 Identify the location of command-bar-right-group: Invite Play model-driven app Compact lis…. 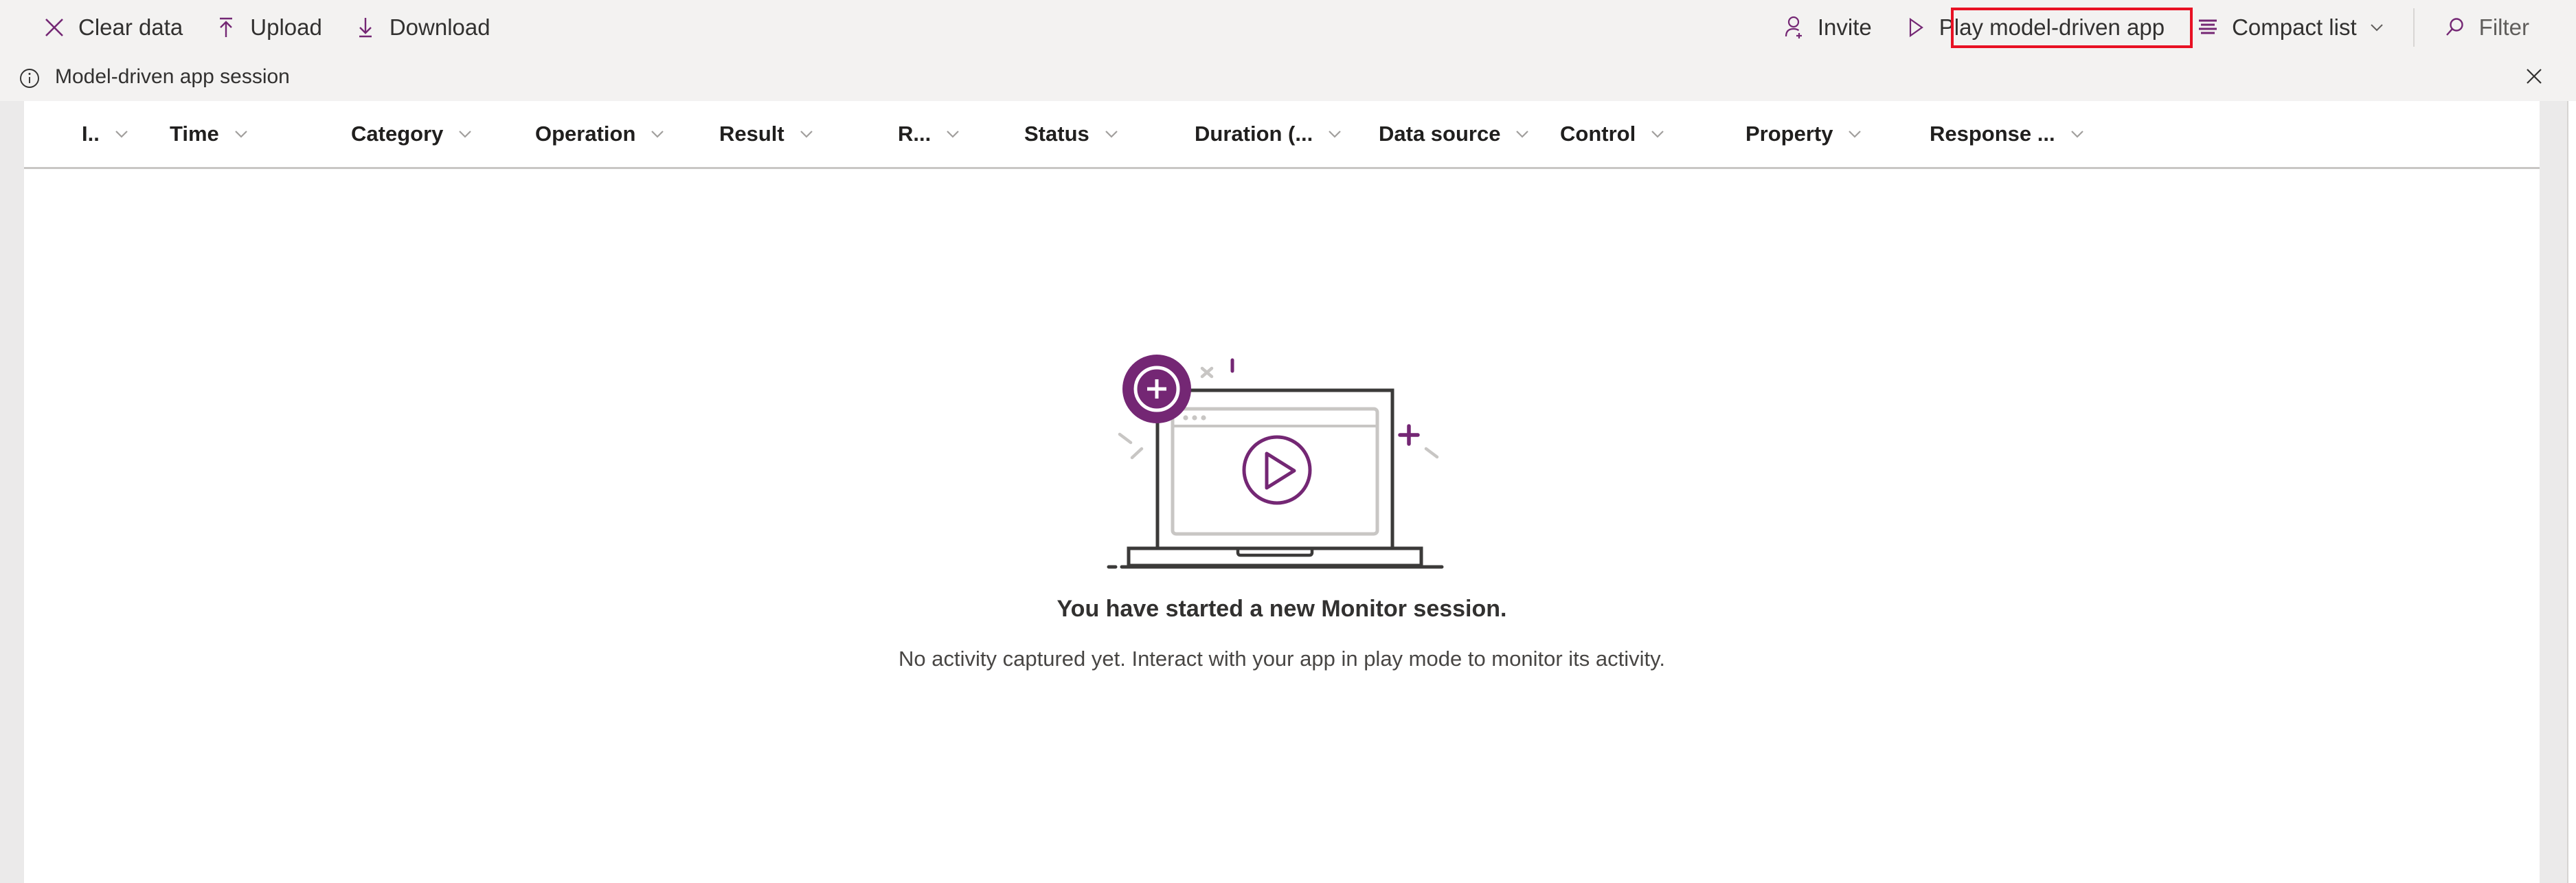
(2154, 27).